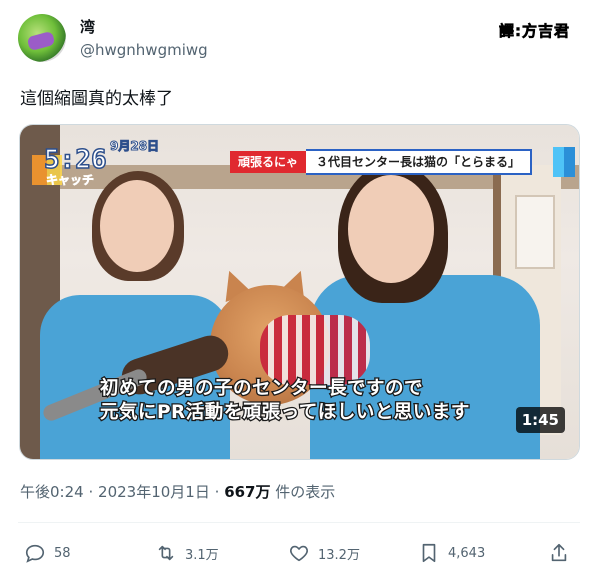  Describe the element at coordinates (166, 553) in the screenshot. I see `retweet-icon` at that location.